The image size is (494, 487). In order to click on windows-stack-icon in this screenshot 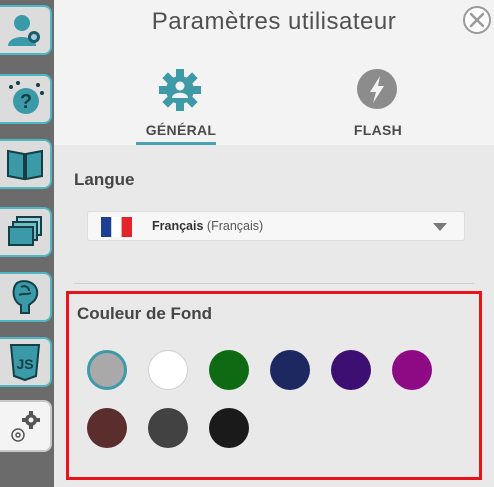, I will do `click(25, 231)`.